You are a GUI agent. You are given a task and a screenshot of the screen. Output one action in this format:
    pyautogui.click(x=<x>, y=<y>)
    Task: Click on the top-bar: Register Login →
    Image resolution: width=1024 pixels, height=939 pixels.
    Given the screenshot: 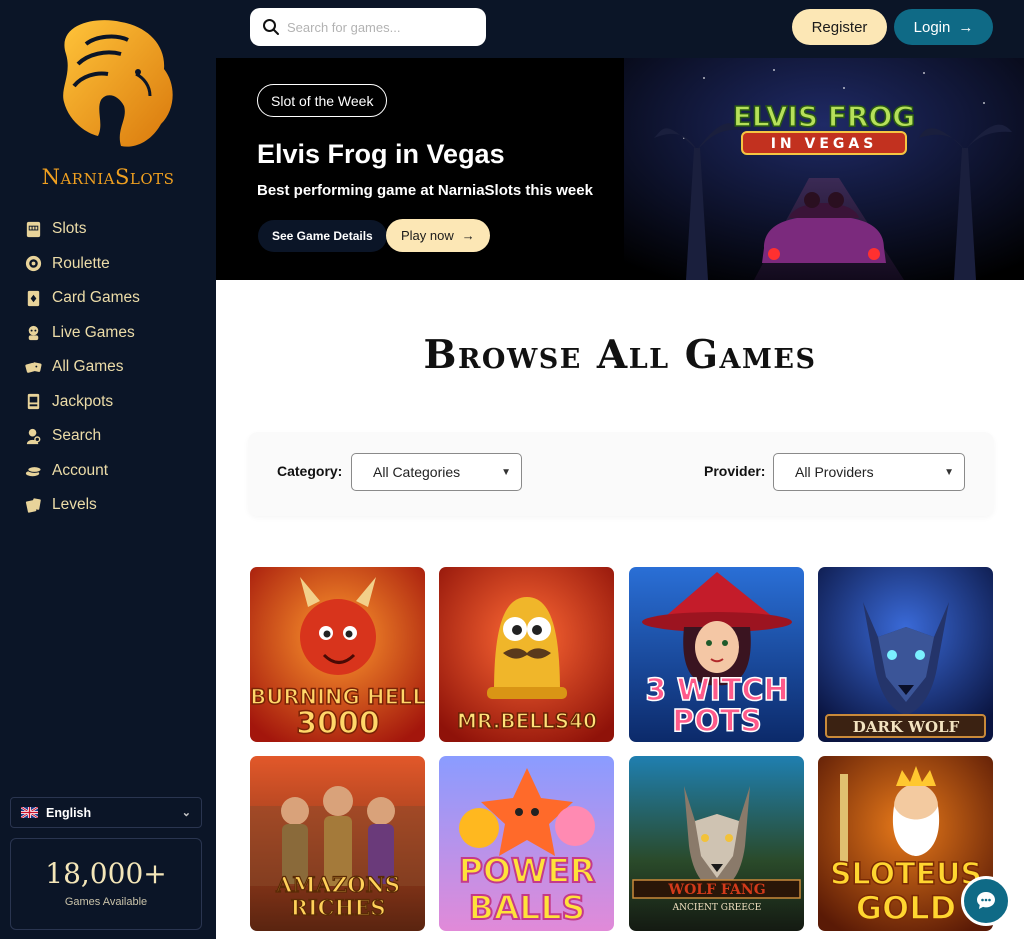 What is the action you would take?
    pyautogui.click(x=620, y=29)
    